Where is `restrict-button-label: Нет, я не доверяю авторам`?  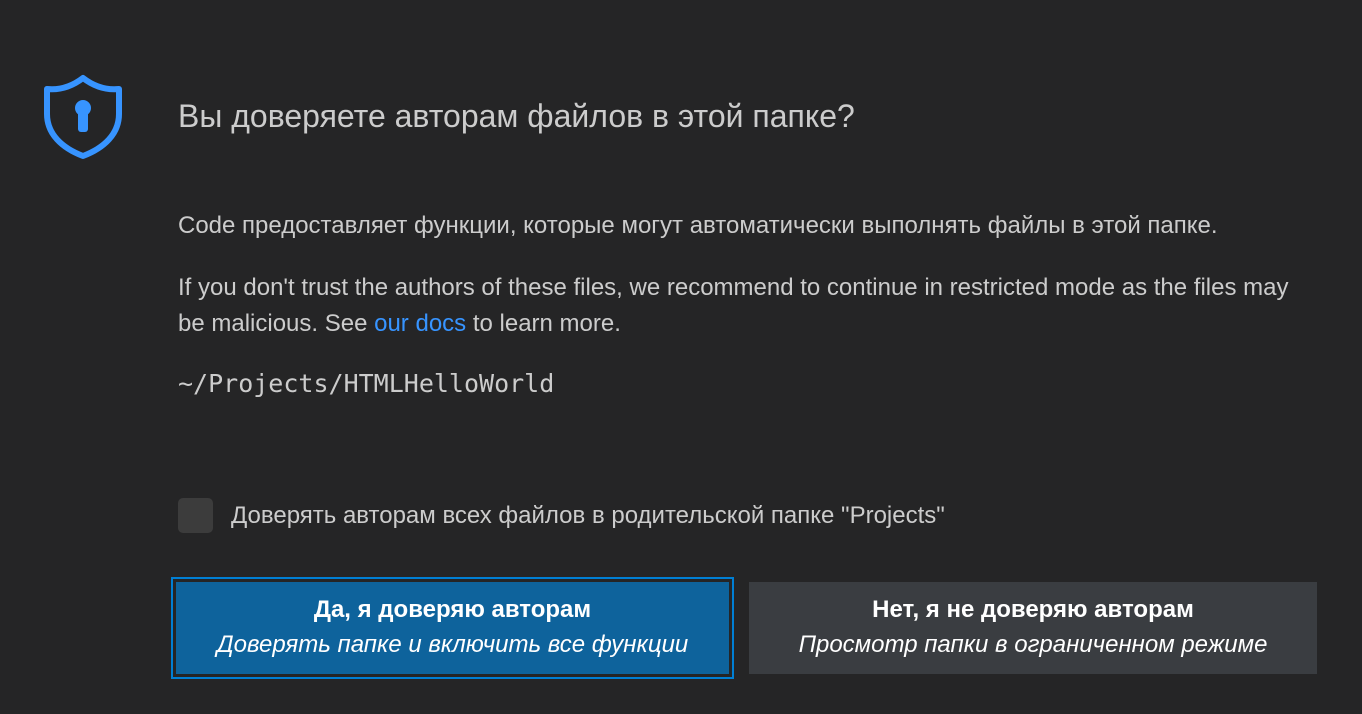
restrict-button-label: Нет, я не доверяю авторам is located at coordinates (1033, 609).